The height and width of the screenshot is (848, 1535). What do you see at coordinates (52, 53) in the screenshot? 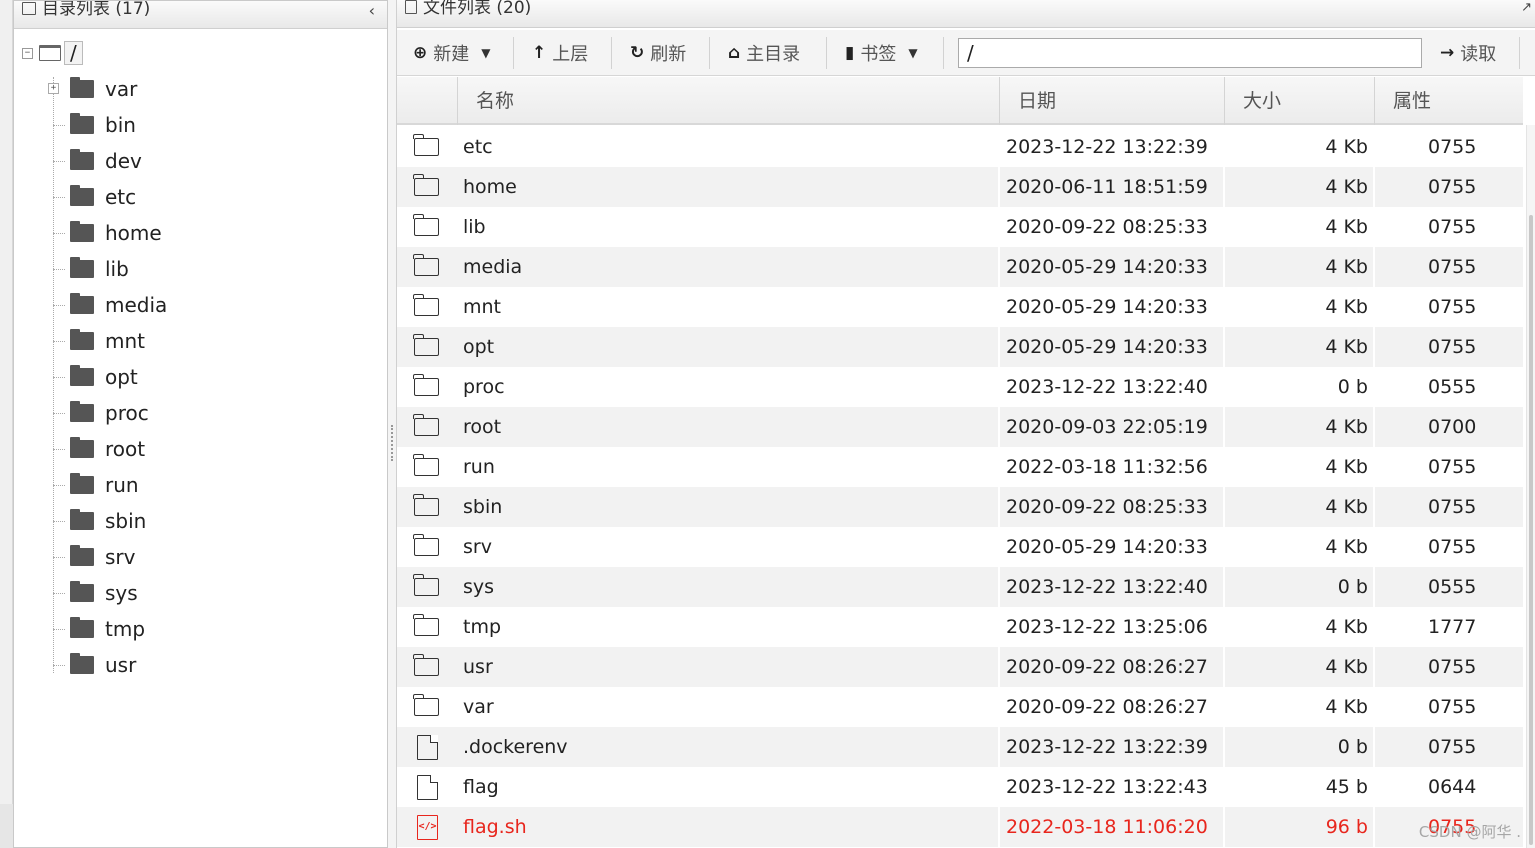
I see `tree-root: − /` at bounding box center [52, 53].